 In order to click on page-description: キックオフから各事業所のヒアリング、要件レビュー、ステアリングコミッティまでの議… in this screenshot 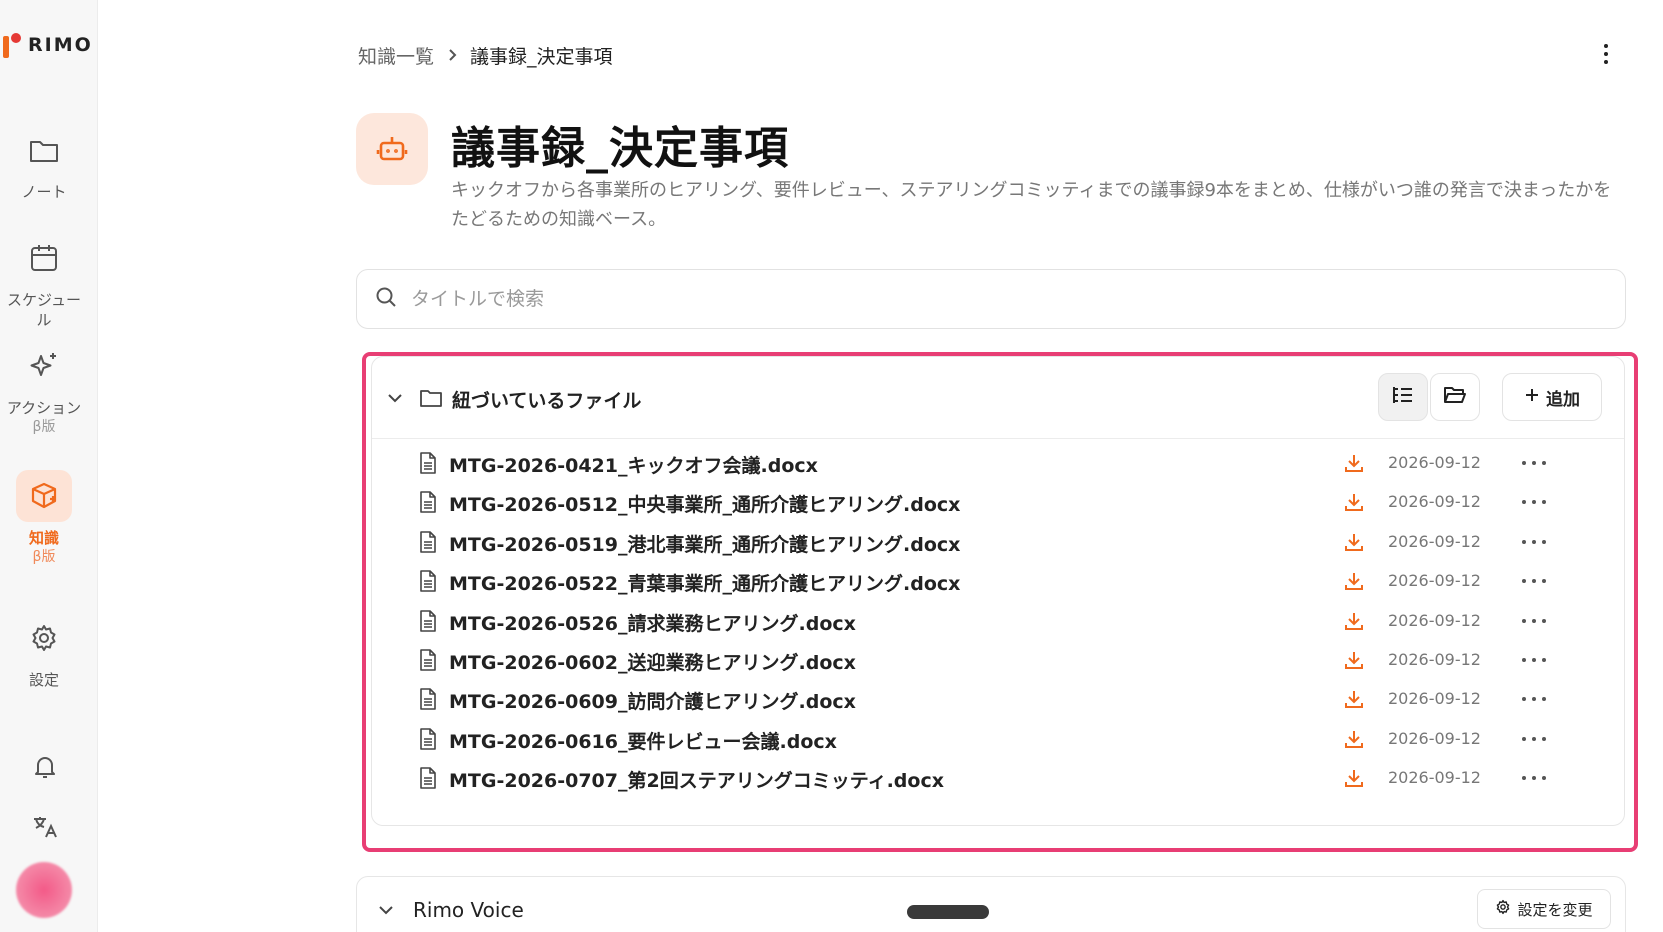, I will do `click(1031, 205)`.